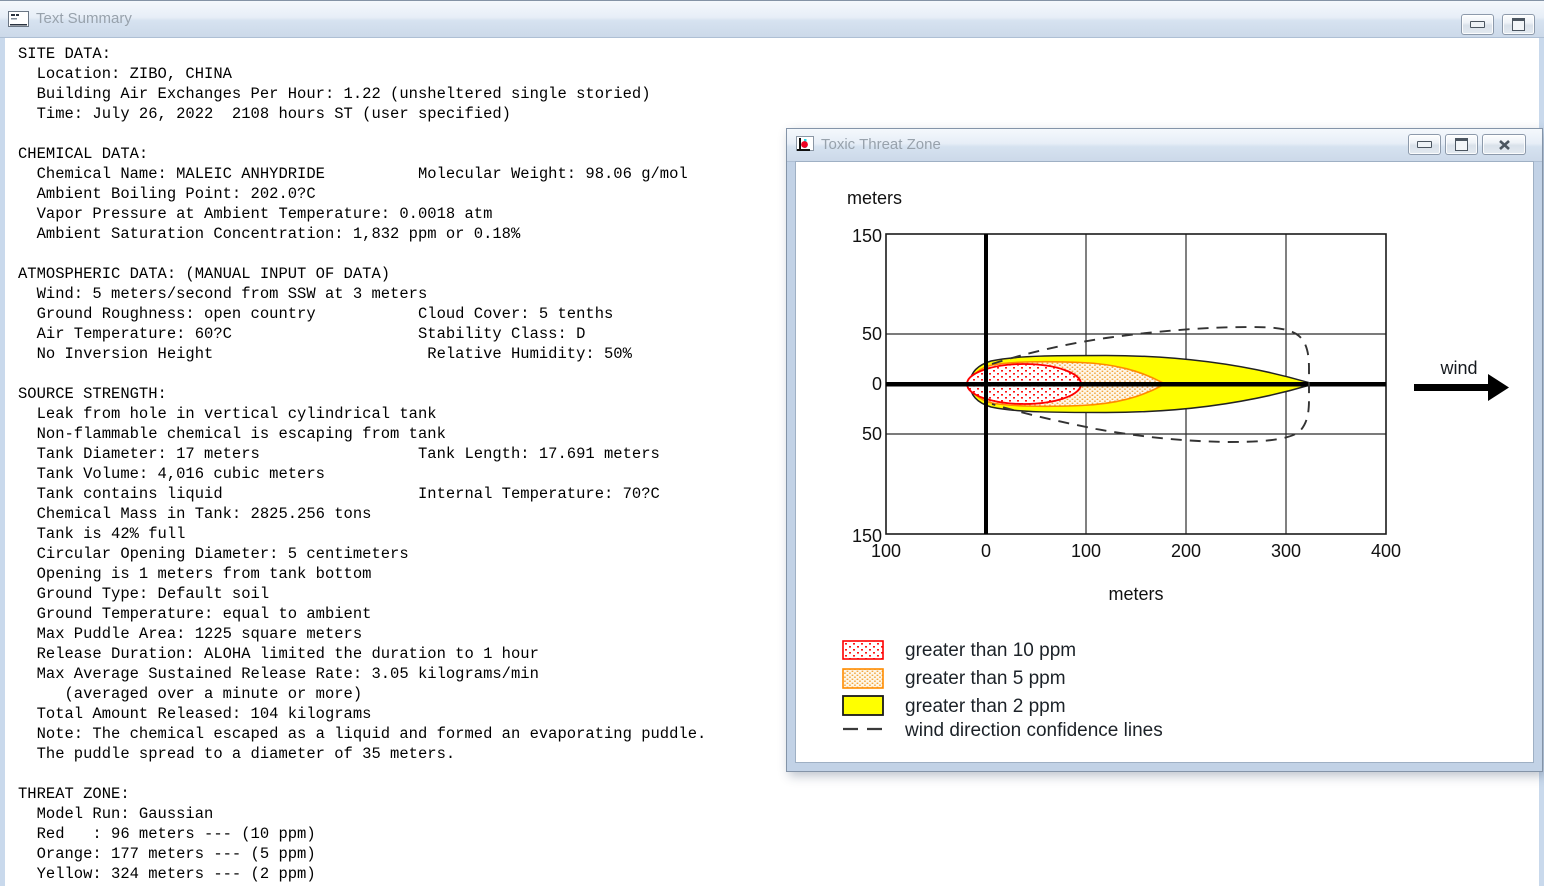  I want to click on svg-text: 200, so click(1186, 551).